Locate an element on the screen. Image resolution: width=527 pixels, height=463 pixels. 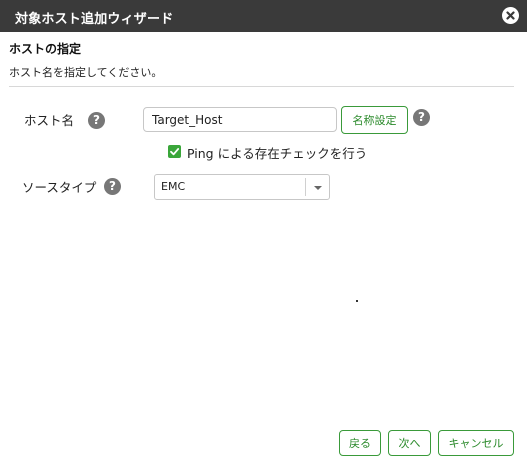
source-type-selected-value: EMC is located at coordinates (173, 186).